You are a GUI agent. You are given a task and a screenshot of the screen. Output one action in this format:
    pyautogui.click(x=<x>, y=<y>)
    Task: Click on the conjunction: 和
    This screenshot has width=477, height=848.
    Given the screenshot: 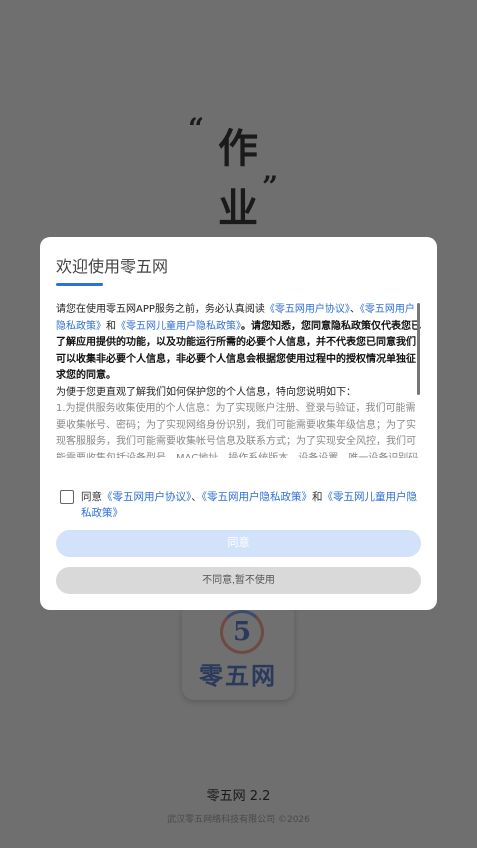 What is the action you would take?
    pyautogui.click(x=111, y=326)
    